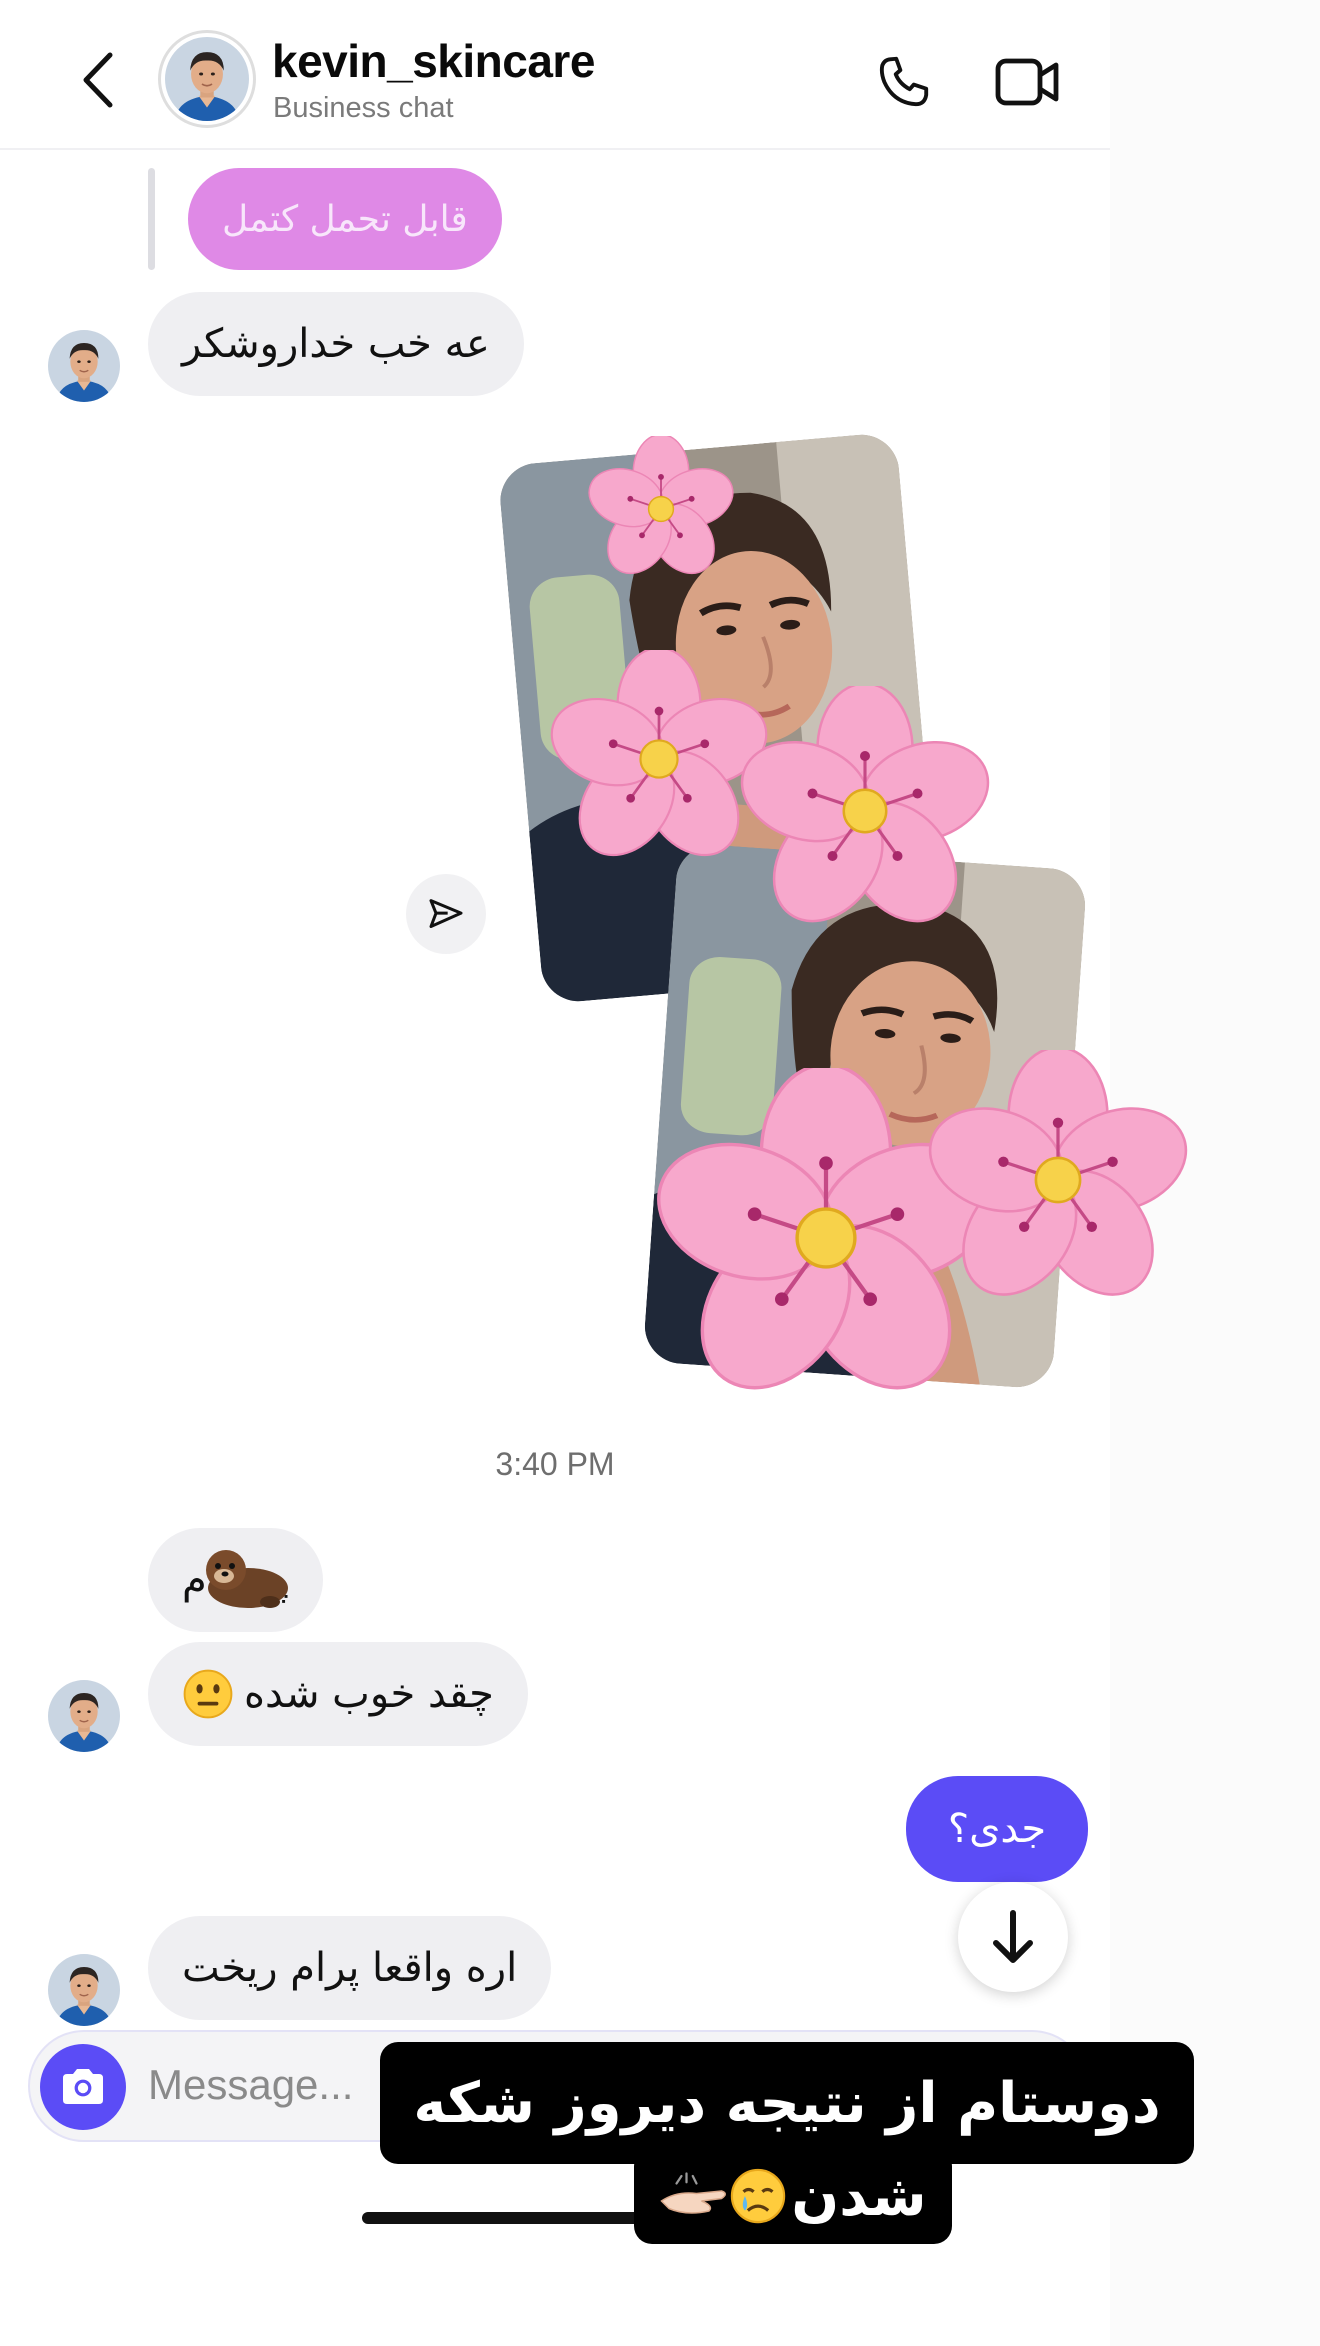 This screenshot has width=1320, height=2346. What do you see at coordinates (350, 1968) in the screenshot?
I see `message-bubble-incoming: اره واقعا پرام ریخت` at bounding box center [350, 1968].